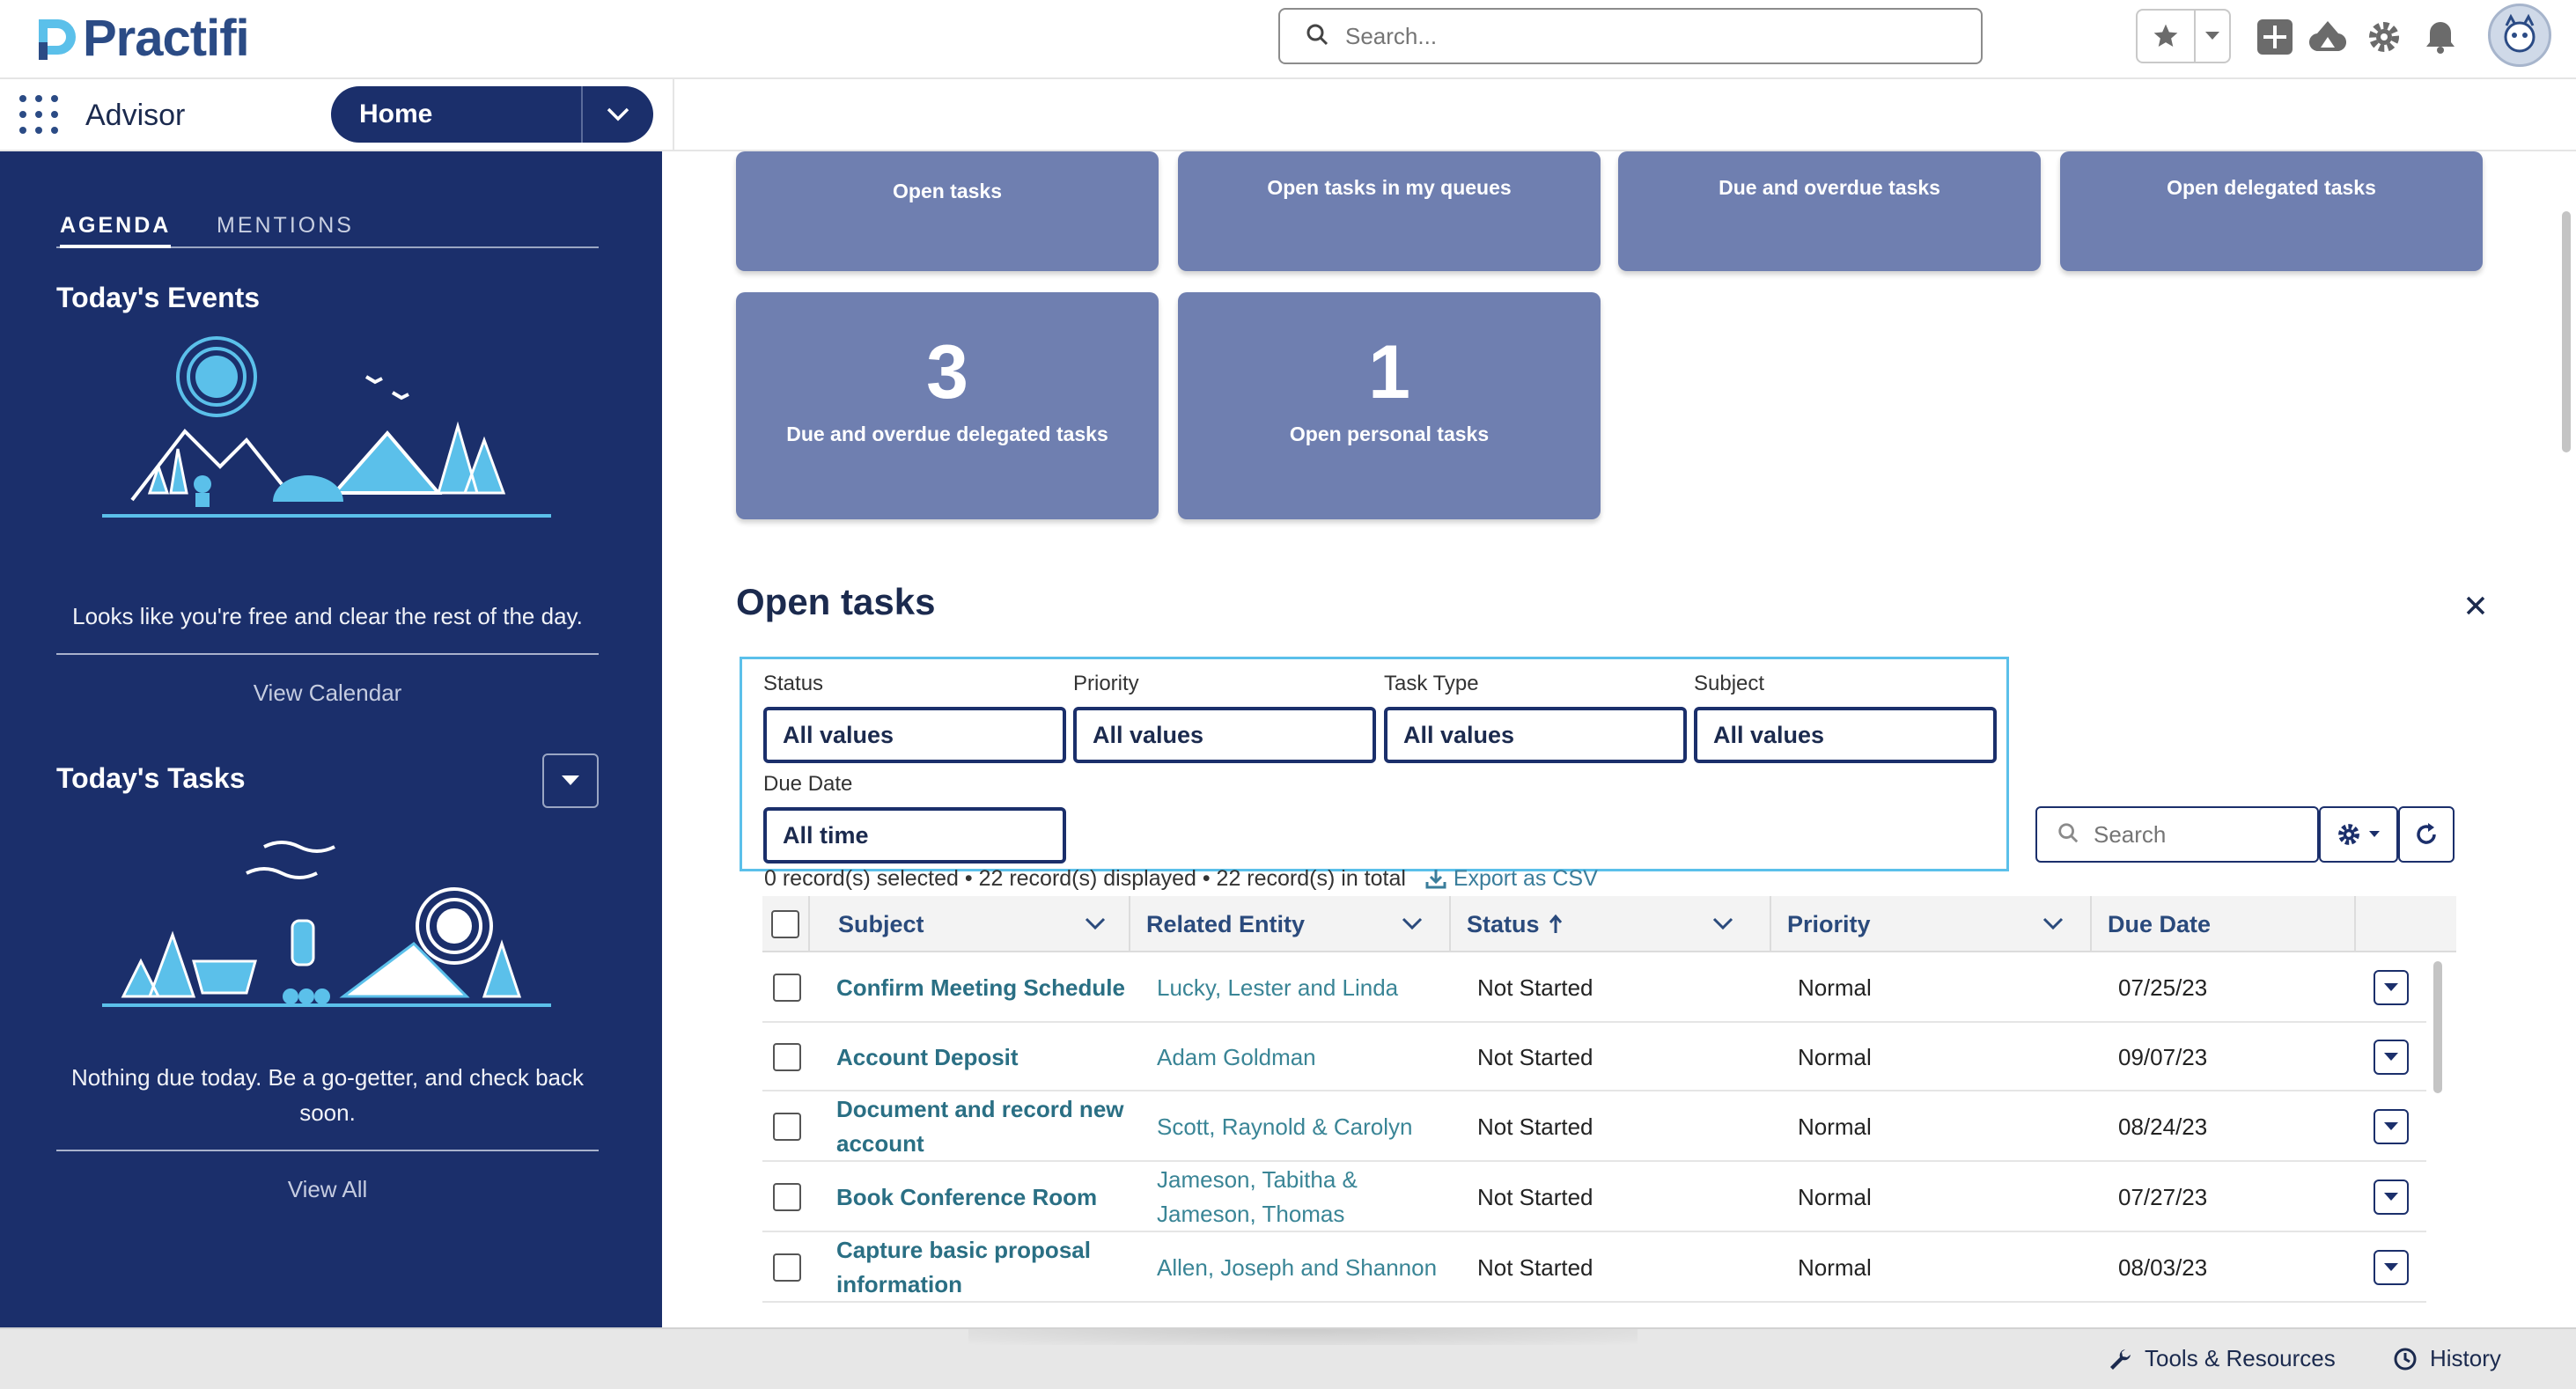 Image resolution: width=2576 pixels, height=1389 pixels. Describe the element at coordinates (2476, 605) in the screenshot. I see `close-icon` at that location.